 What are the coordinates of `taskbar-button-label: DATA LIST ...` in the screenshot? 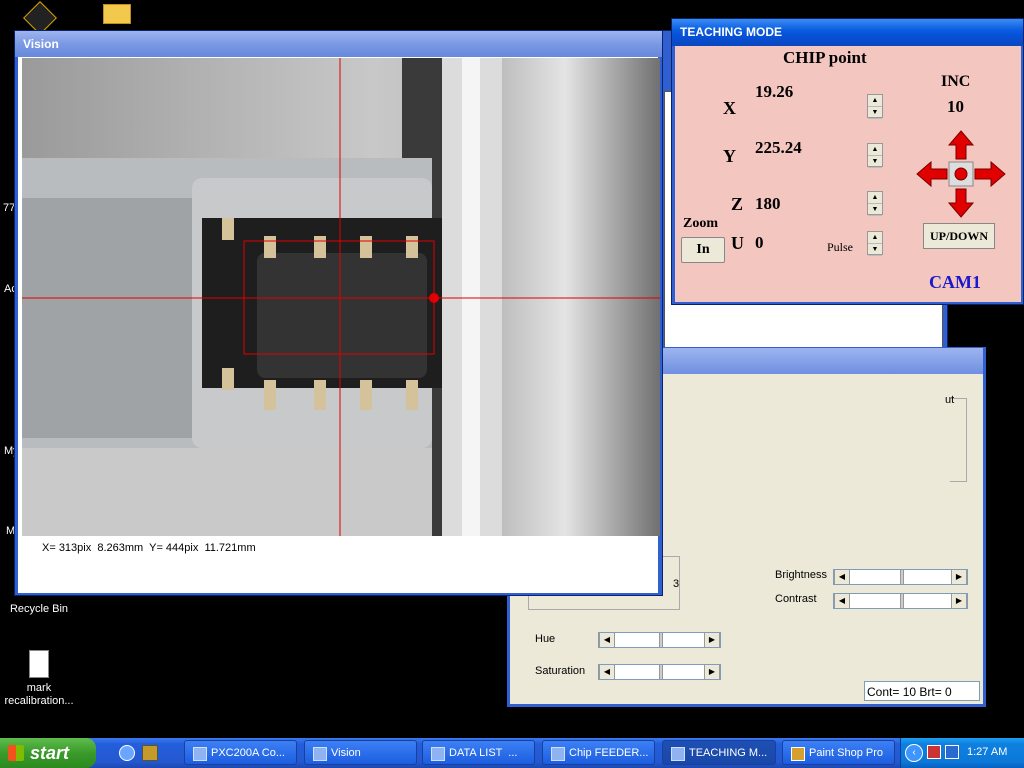 It's located at (483, 753).